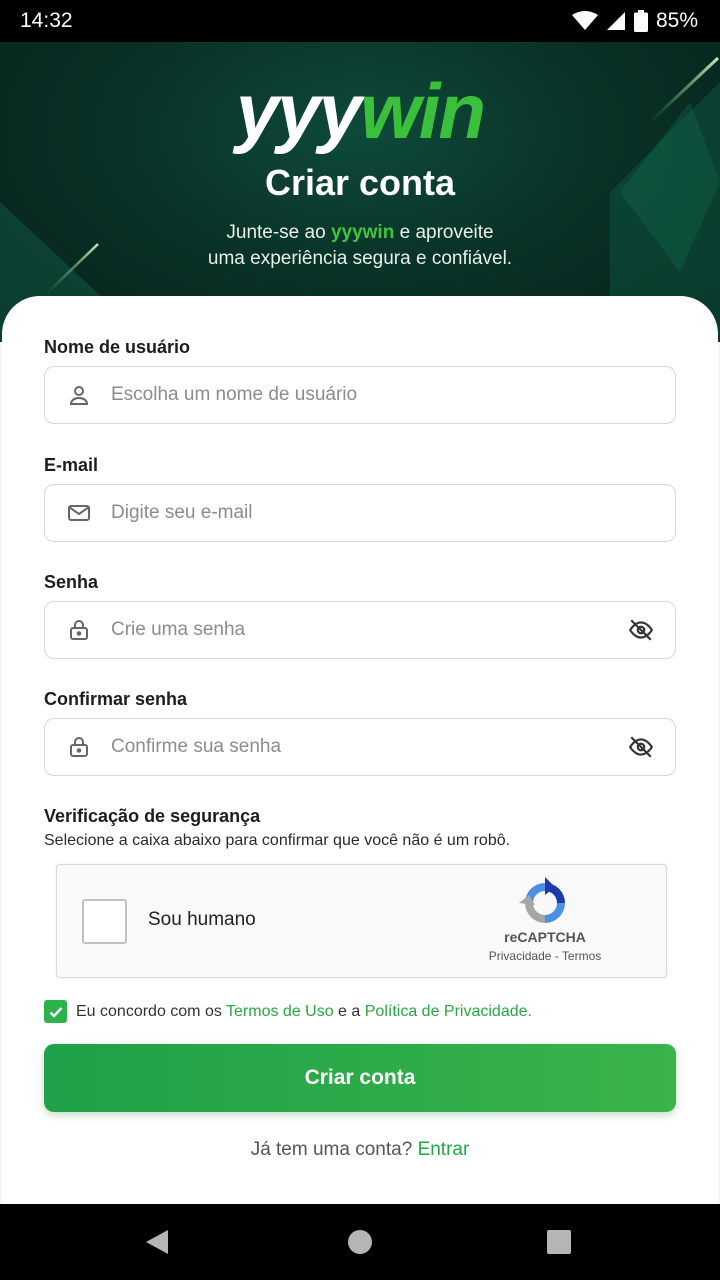  What do you see at coordinates (360, 258) in the screenshot?
I see `subtitle-line2: uma experiência segura e confiável.` at bounding box center [360, 258].